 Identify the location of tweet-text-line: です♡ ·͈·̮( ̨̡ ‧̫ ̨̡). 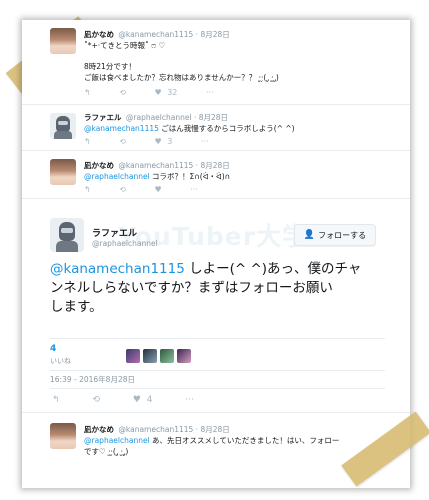
(106, 451).